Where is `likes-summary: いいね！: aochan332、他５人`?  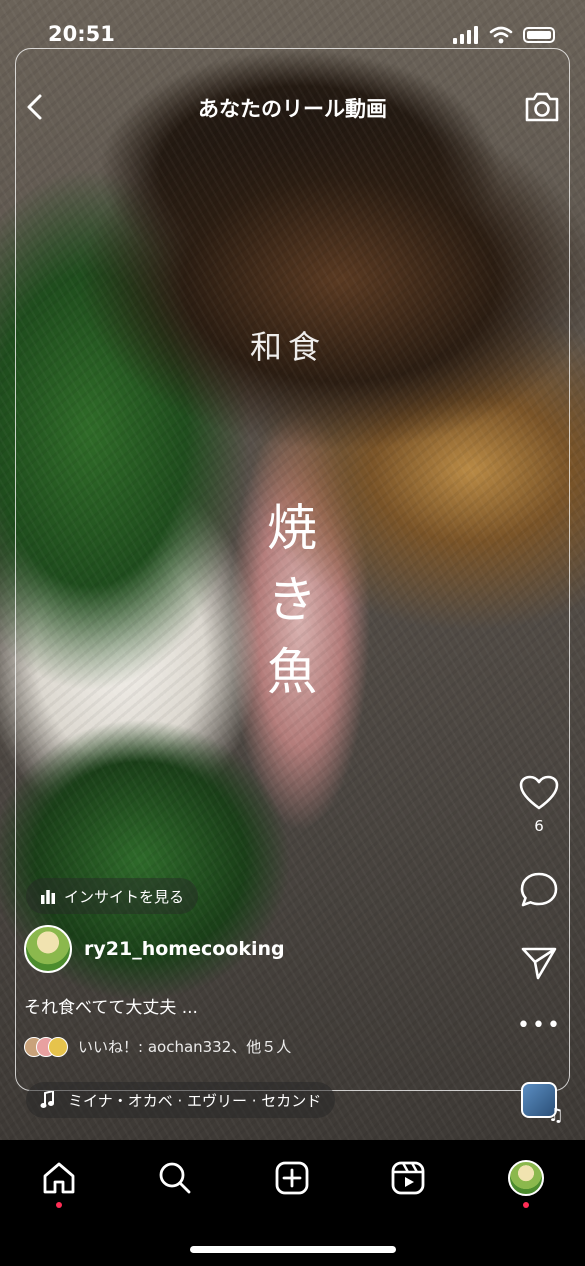 likes-summary: いいね！: aochan332、他５人 is located at coordinates (157, 1046).